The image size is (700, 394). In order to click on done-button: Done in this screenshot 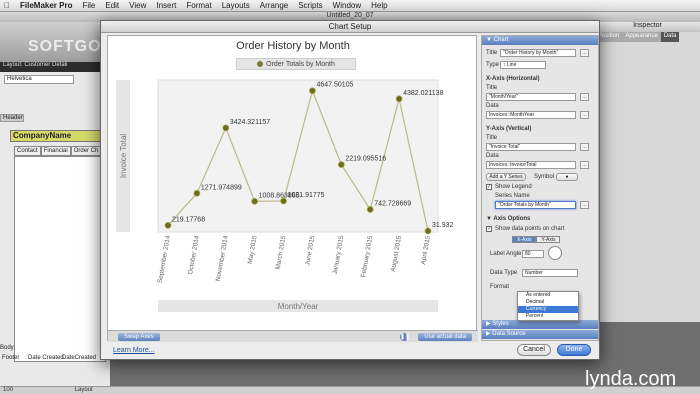, I will do `click(574, 350)`.